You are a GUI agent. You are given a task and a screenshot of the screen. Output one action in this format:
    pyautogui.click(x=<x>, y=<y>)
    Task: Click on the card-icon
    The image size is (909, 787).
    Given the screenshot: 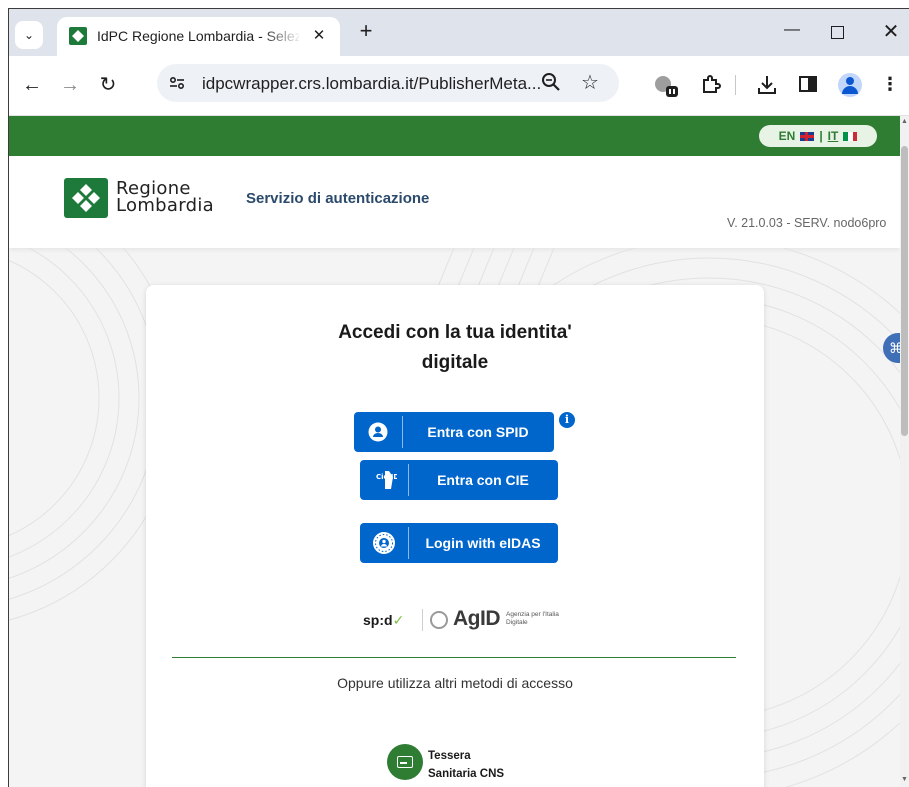 What is the action you would take?
    pyautogui.click(x=405, y=762)
    